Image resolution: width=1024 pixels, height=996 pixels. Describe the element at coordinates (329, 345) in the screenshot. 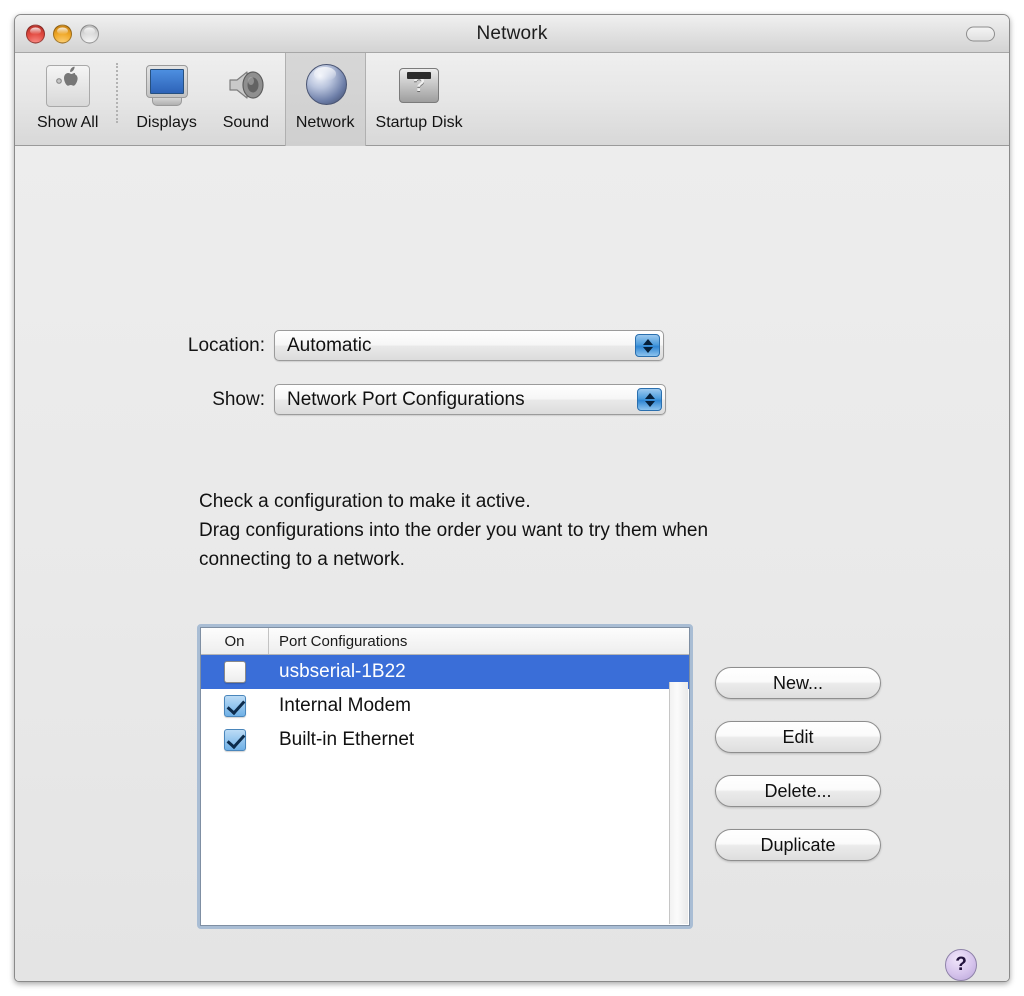

I see `location-value: Automatic` at that location.